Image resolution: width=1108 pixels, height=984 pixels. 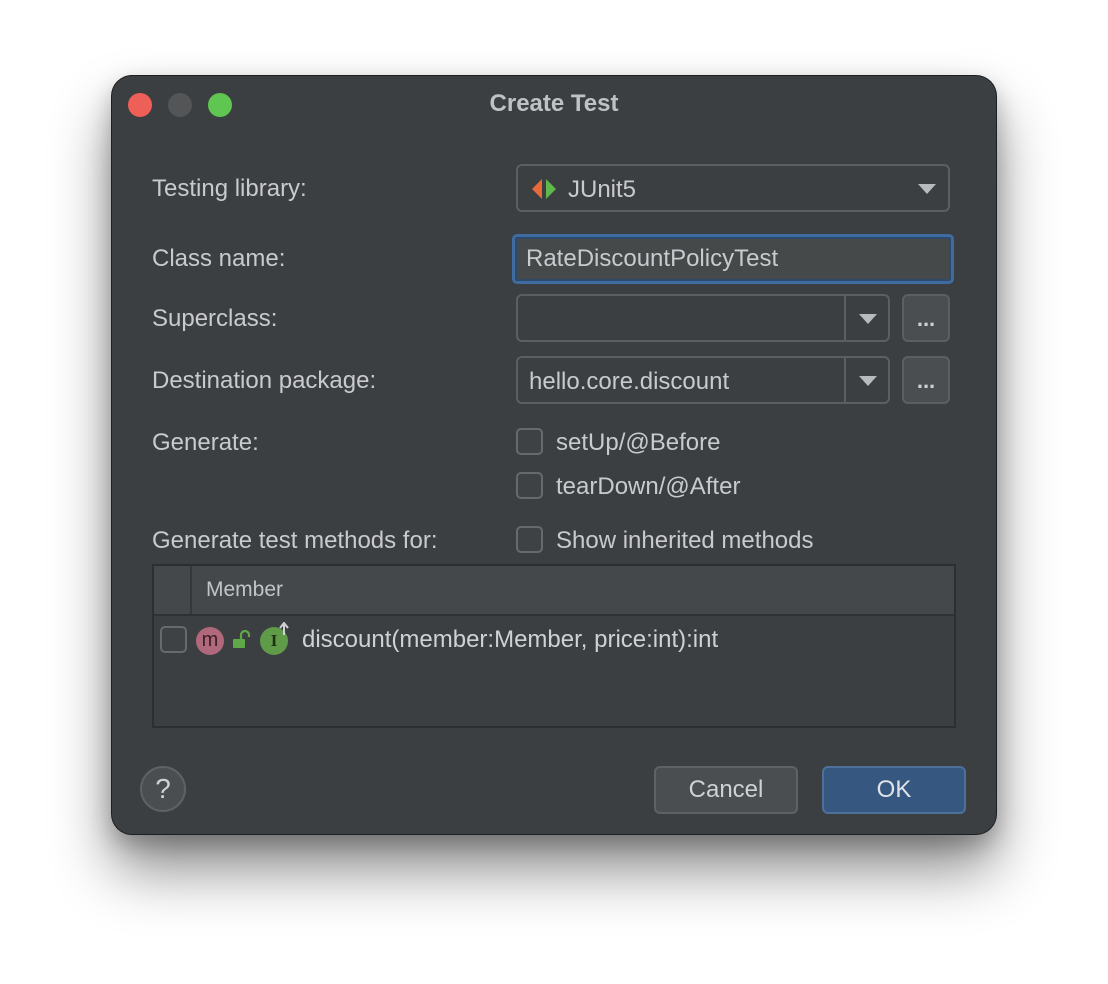 What do you see at coordinates (241, 639) in the screenshot?
I see `unlocked-icon` at bounding box center [241, 639].